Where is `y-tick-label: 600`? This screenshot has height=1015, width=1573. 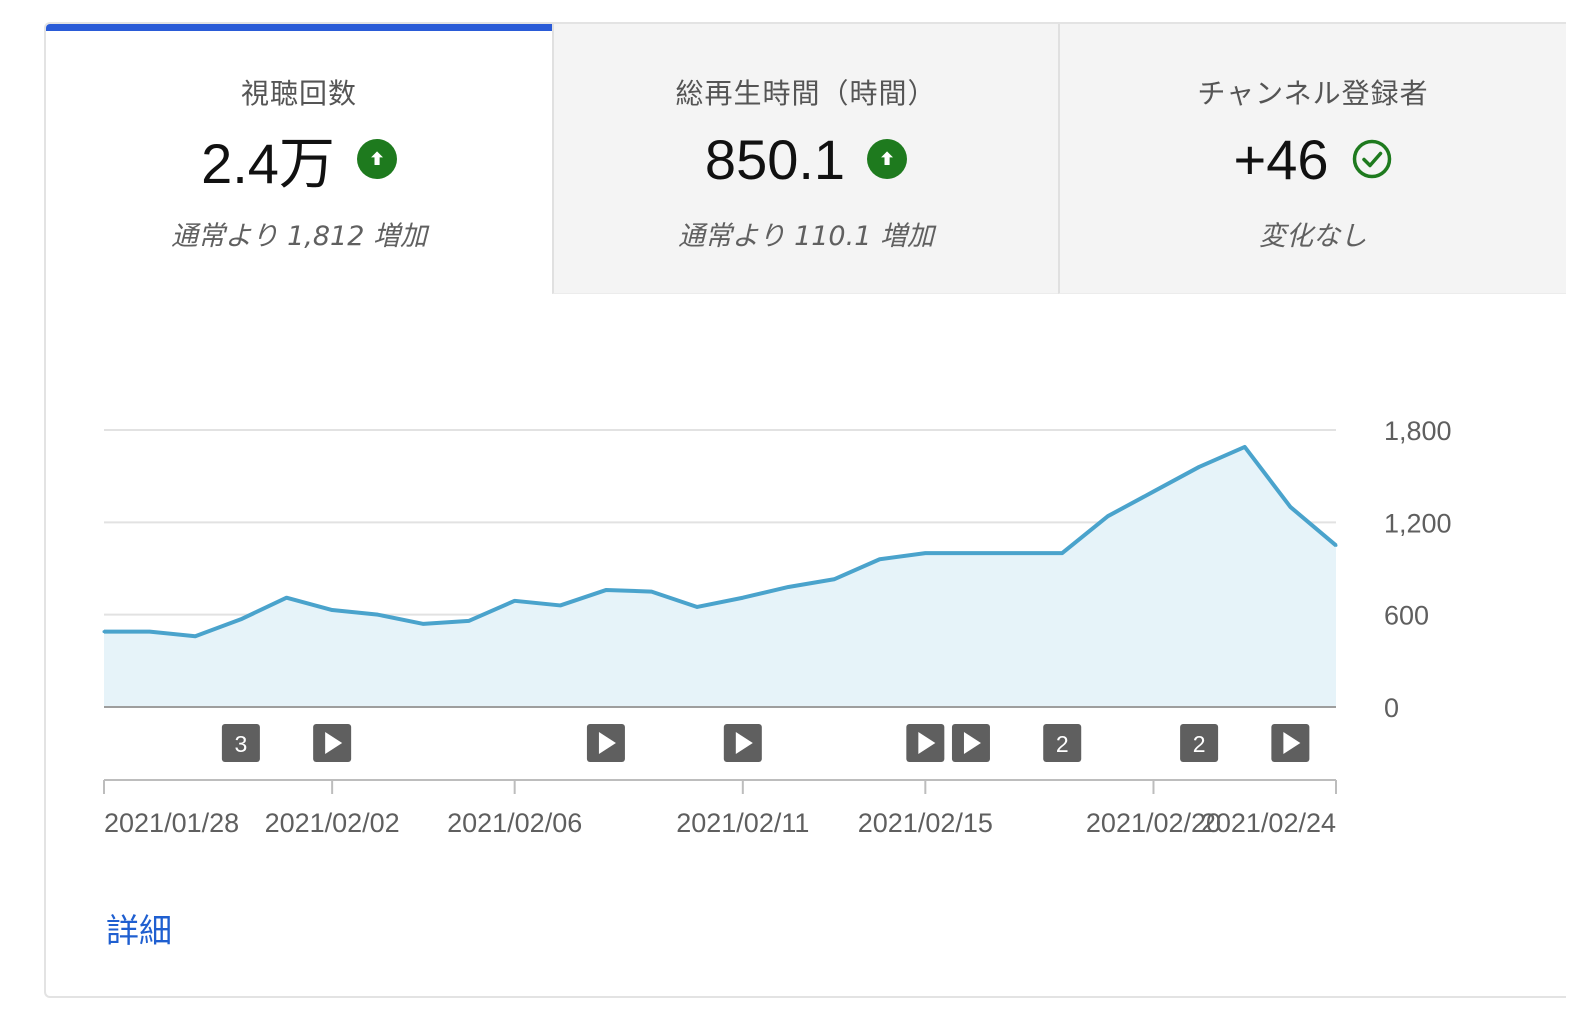 y-tick-label: 600 is located at coordinates (1406, 616).